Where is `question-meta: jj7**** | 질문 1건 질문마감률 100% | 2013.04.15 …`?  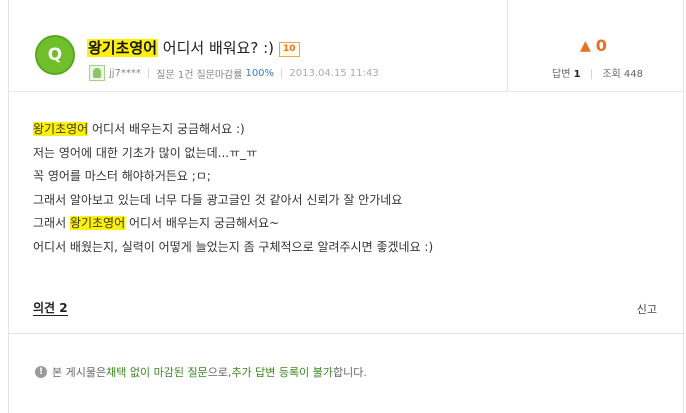
question-meta: jj7**** | 질문 1건 질문마감률 100% | 2013.04.15 … is located at coordinates (234, 73).